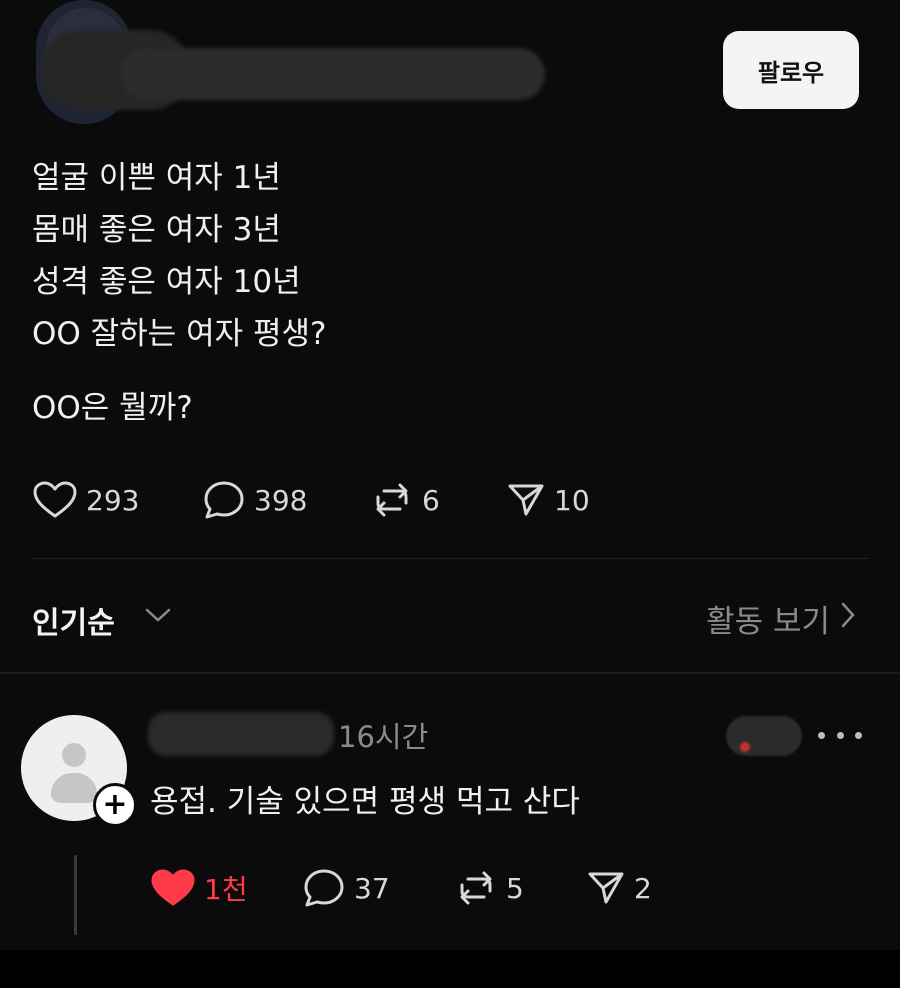 This screenshot has width=900, height=988. What do you see at coordinates (74, 755) in the screenshot?
I see `avatar-icon` at bounding box center [74, 755].